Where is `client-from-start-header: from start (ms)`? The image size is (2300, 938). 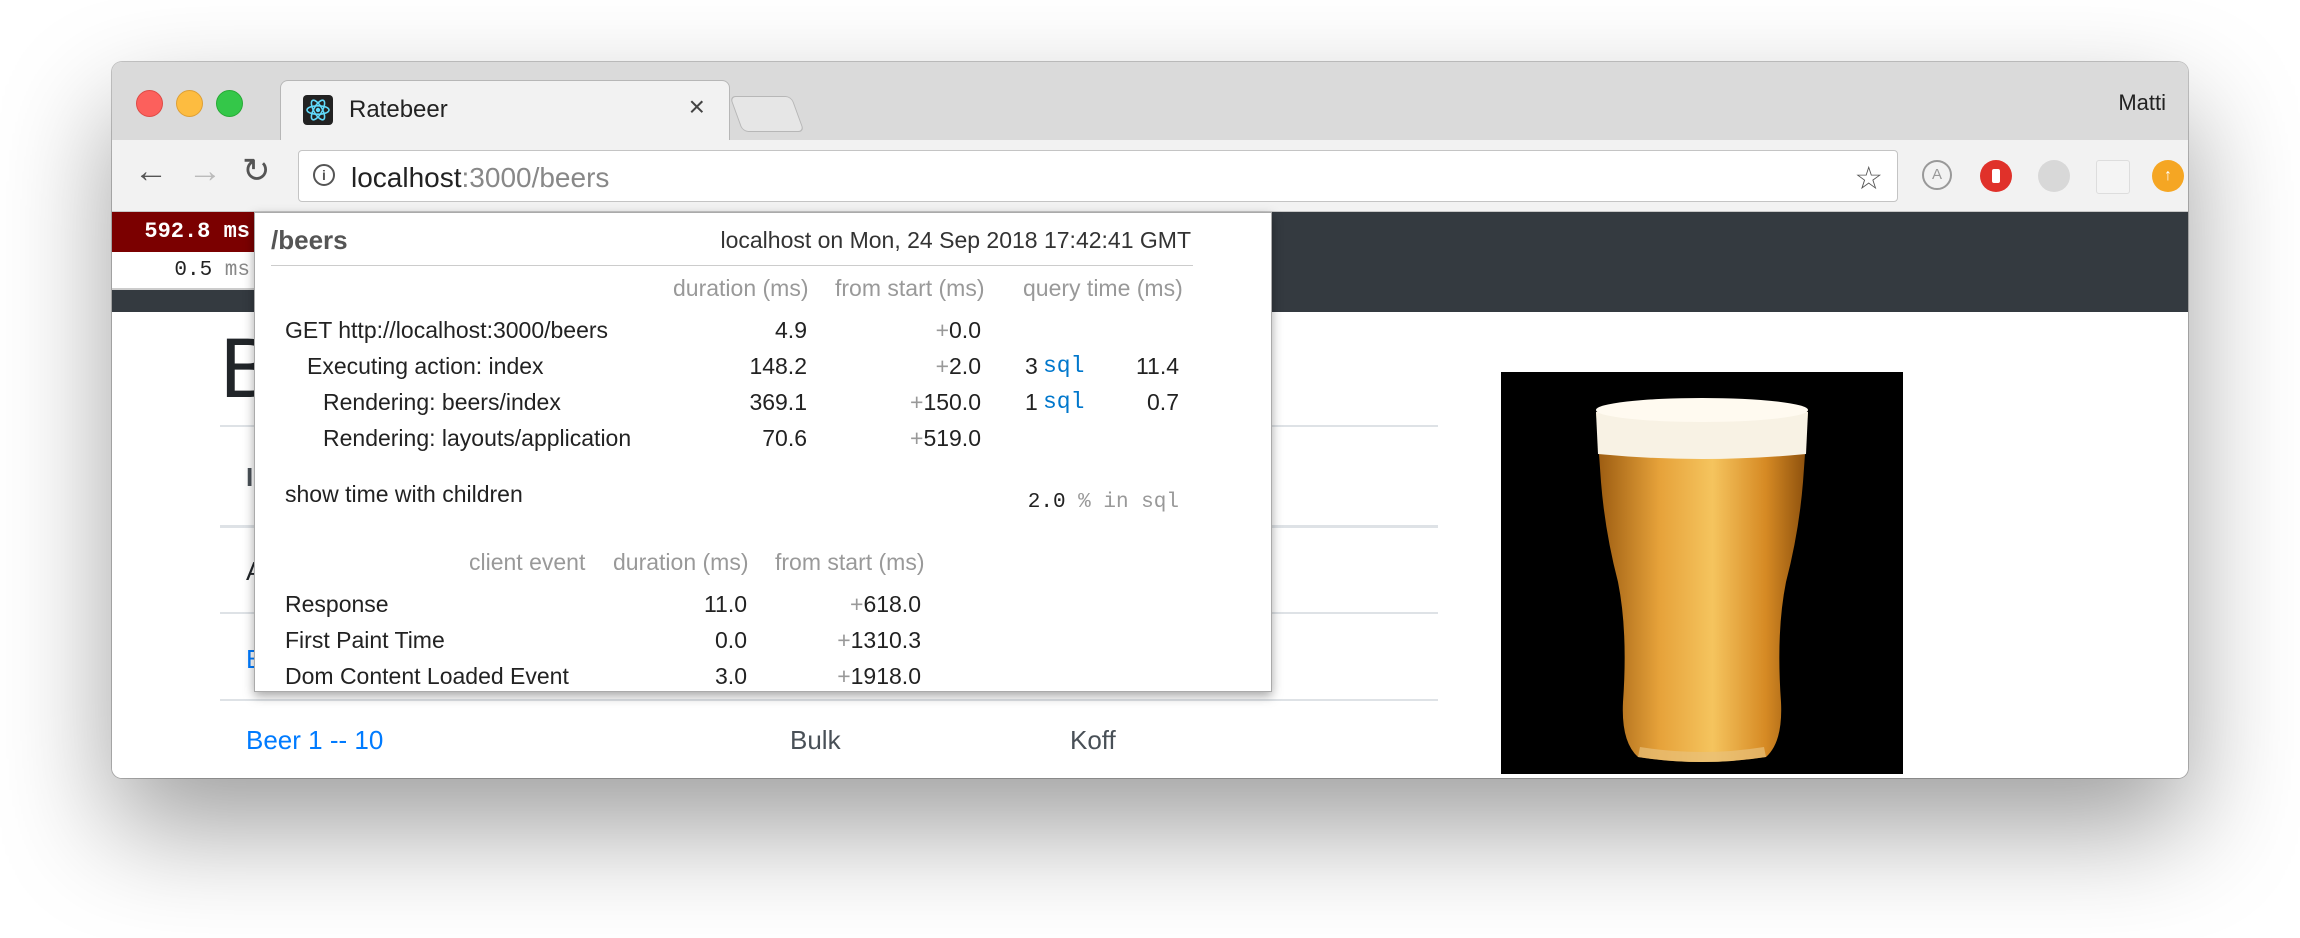
client-from-start-header: from start (ms) is located at coordinates (850, 562).